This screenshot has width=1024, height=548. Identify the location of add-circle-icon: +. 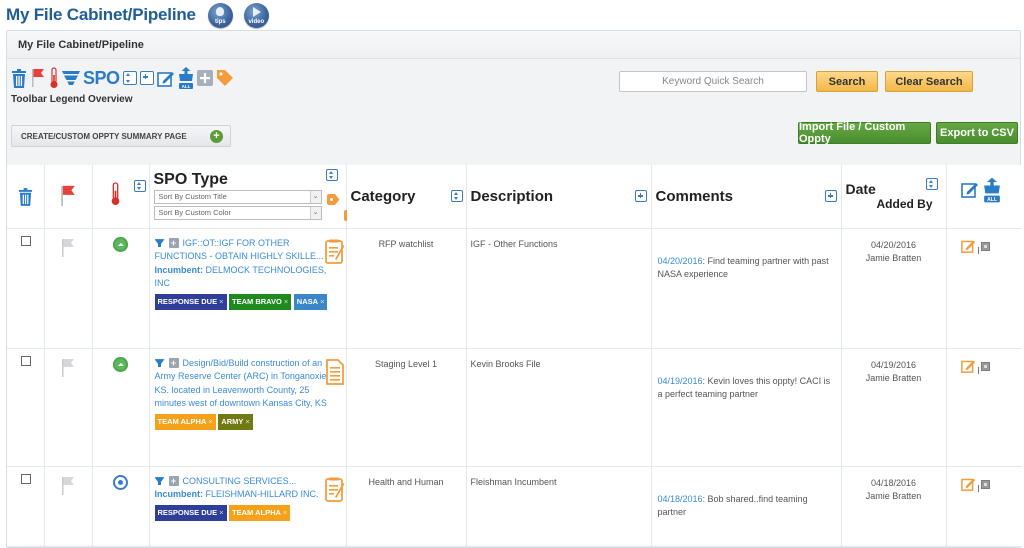
(216, 136).